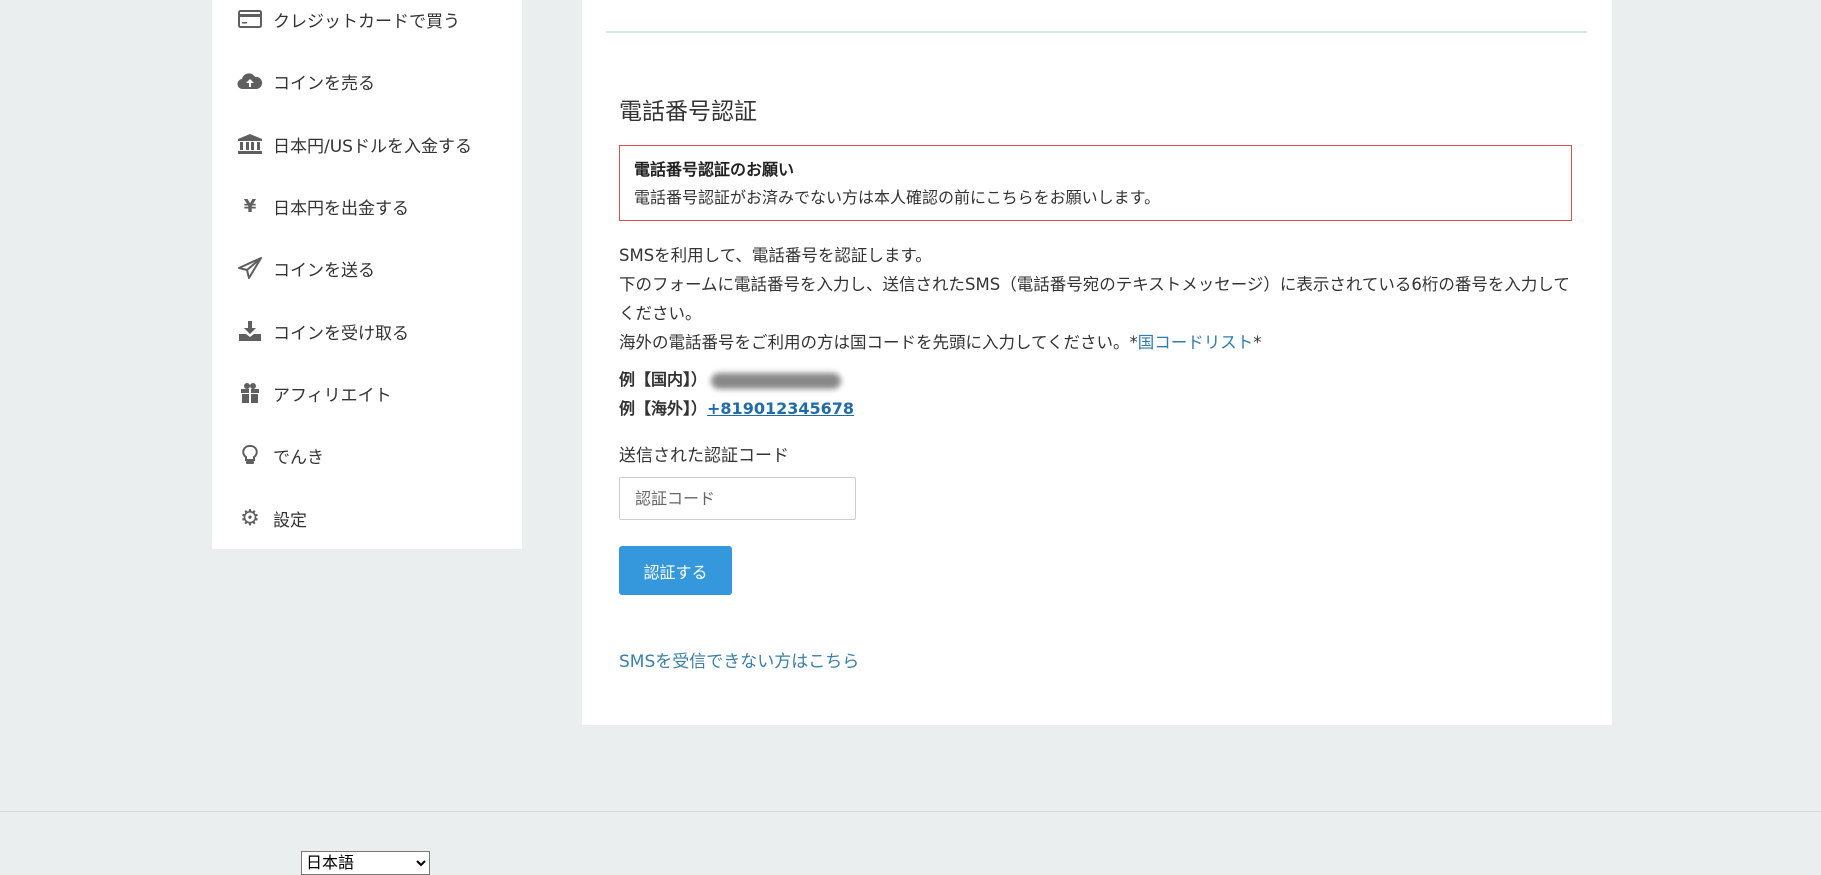 Image resolution: width=1821 pixels, height=875 pixels. I want to click on redacted-phone-number, so click(776, 380).